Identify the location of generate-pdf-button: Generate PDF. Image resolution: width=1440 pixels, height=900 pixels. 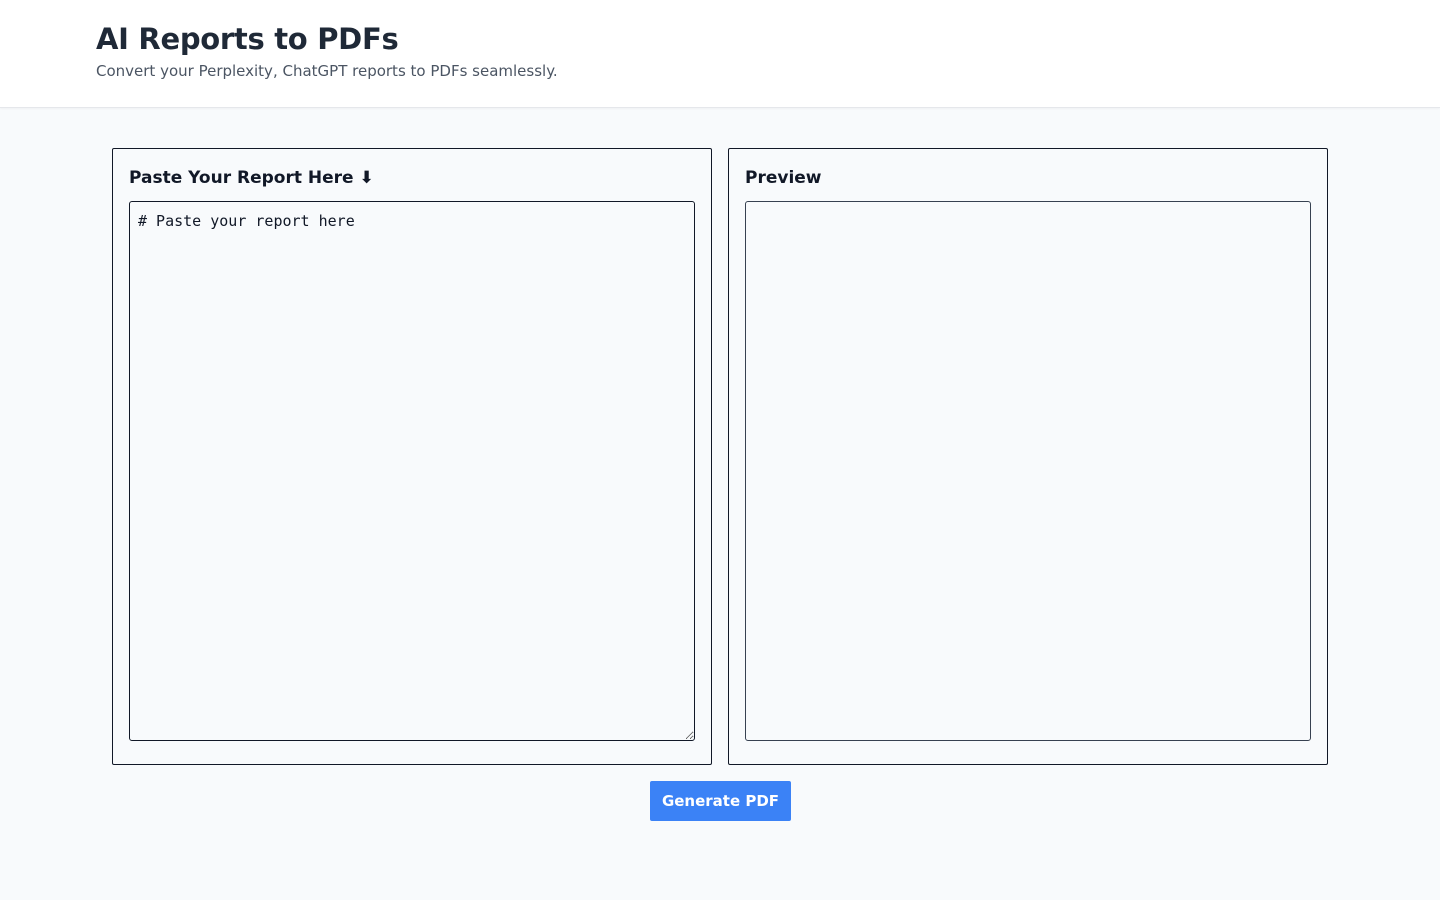
(720, 801).